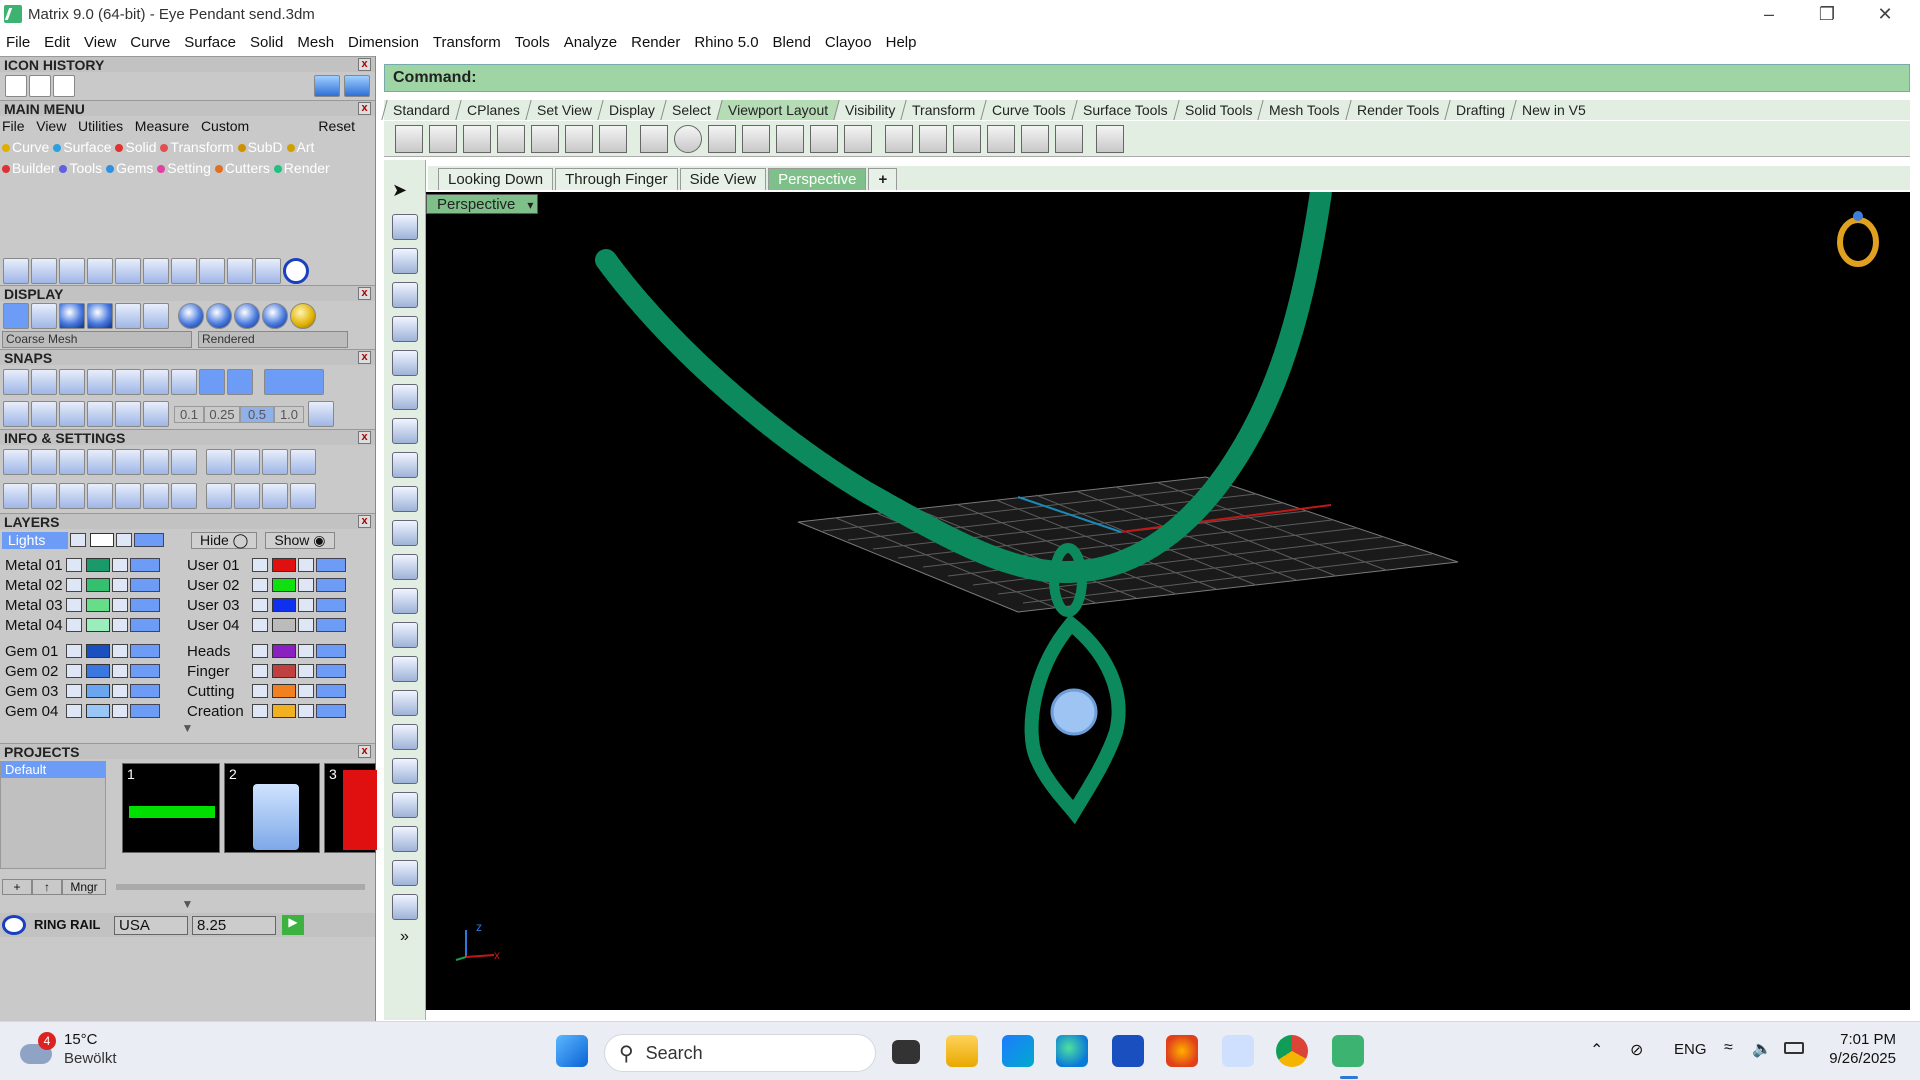 The width and height of the screenshot is (1920, 1080). Describe the element at coordinates (383, 42) in the screenshot. I see `menu-dimension: Dimension` at that location.